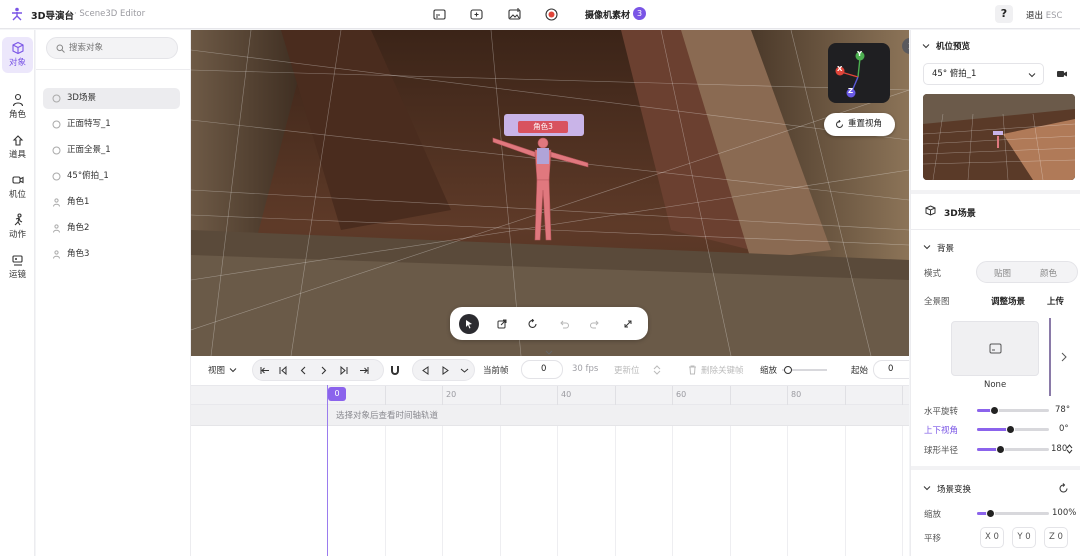 The image size is (1080, 556). What do you see at coordinates (954, 74) in the screenshot?
I see `camera-select-value: 45° 俯拍_1` at bounding box center [954, 74].